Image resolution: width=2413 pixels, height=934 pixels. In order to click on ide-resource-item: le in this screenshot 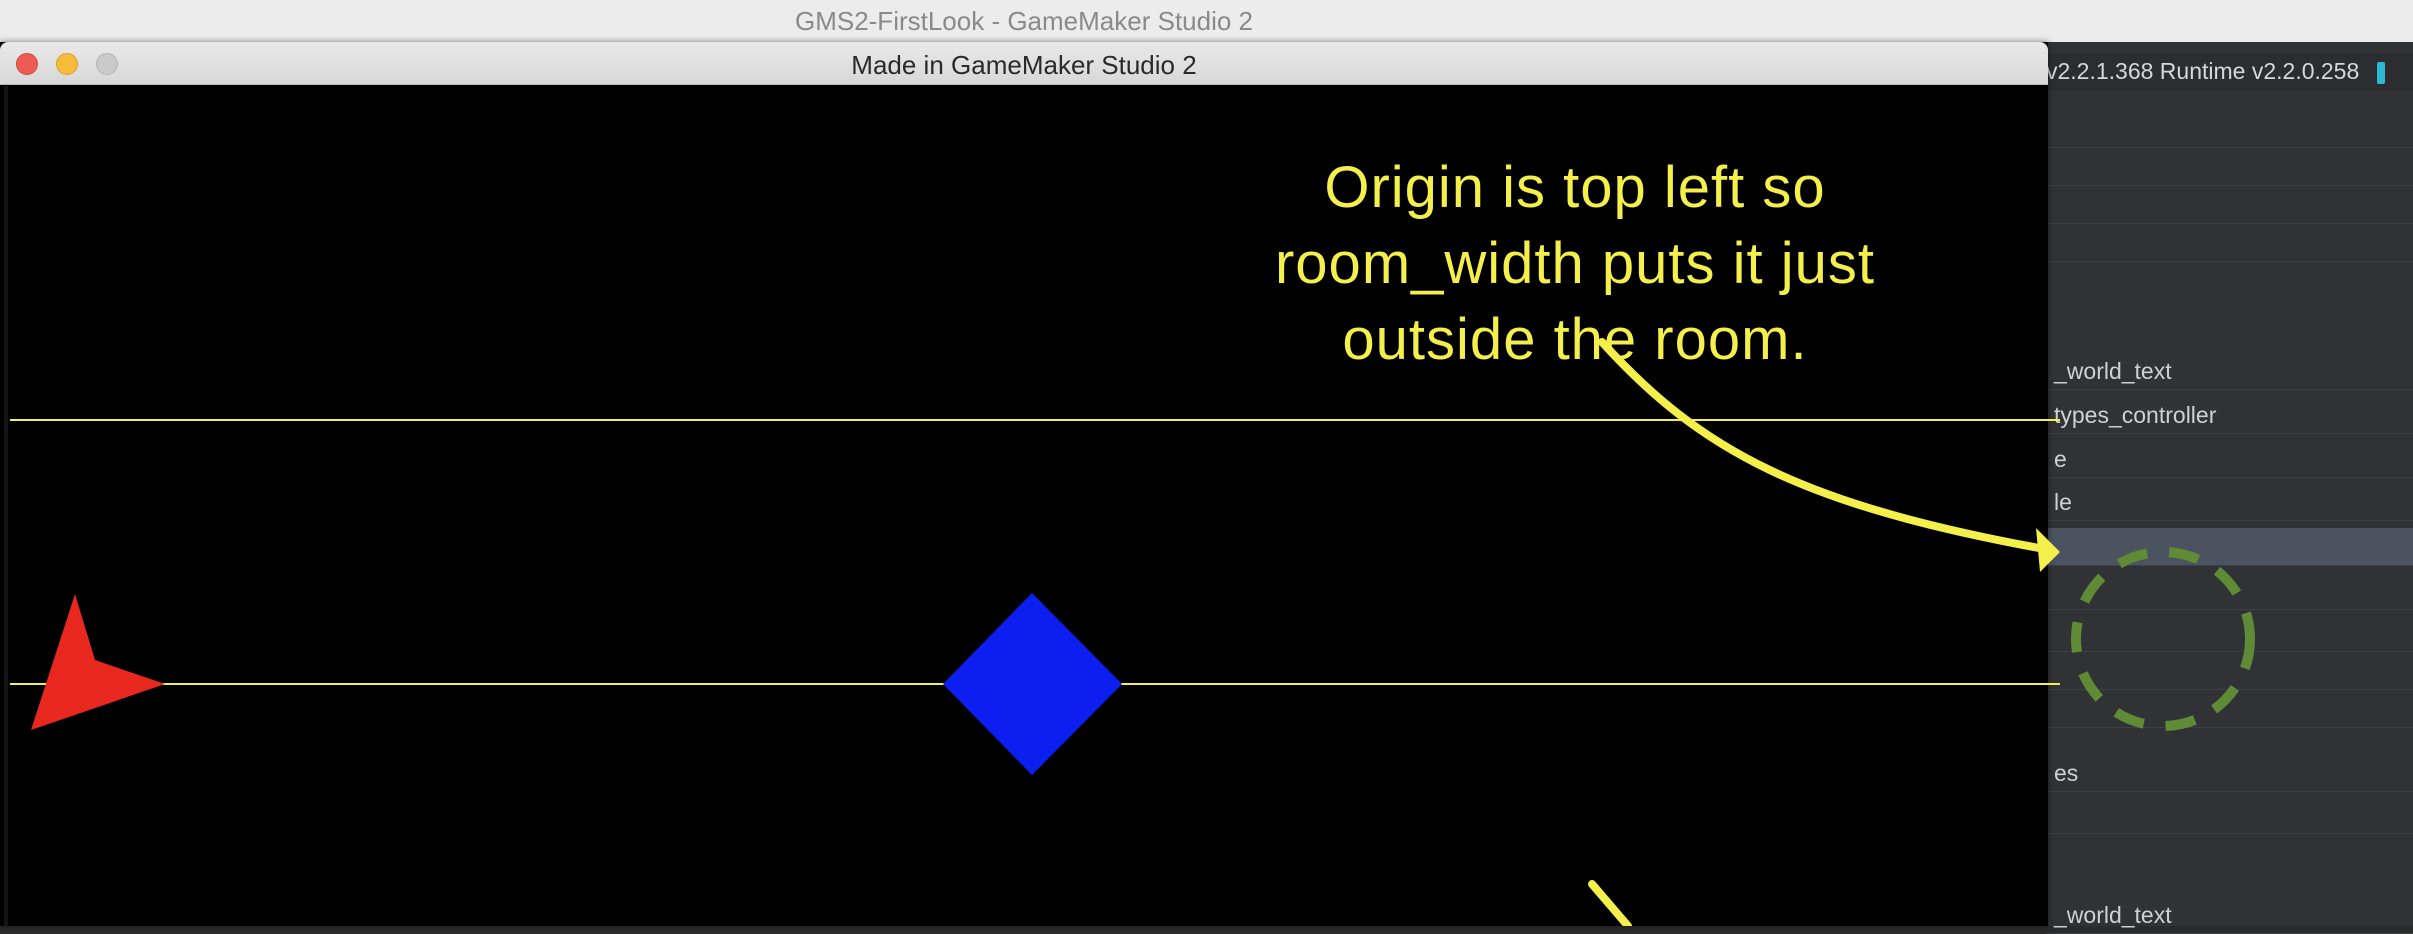, I will do `click(2229, 502)`.